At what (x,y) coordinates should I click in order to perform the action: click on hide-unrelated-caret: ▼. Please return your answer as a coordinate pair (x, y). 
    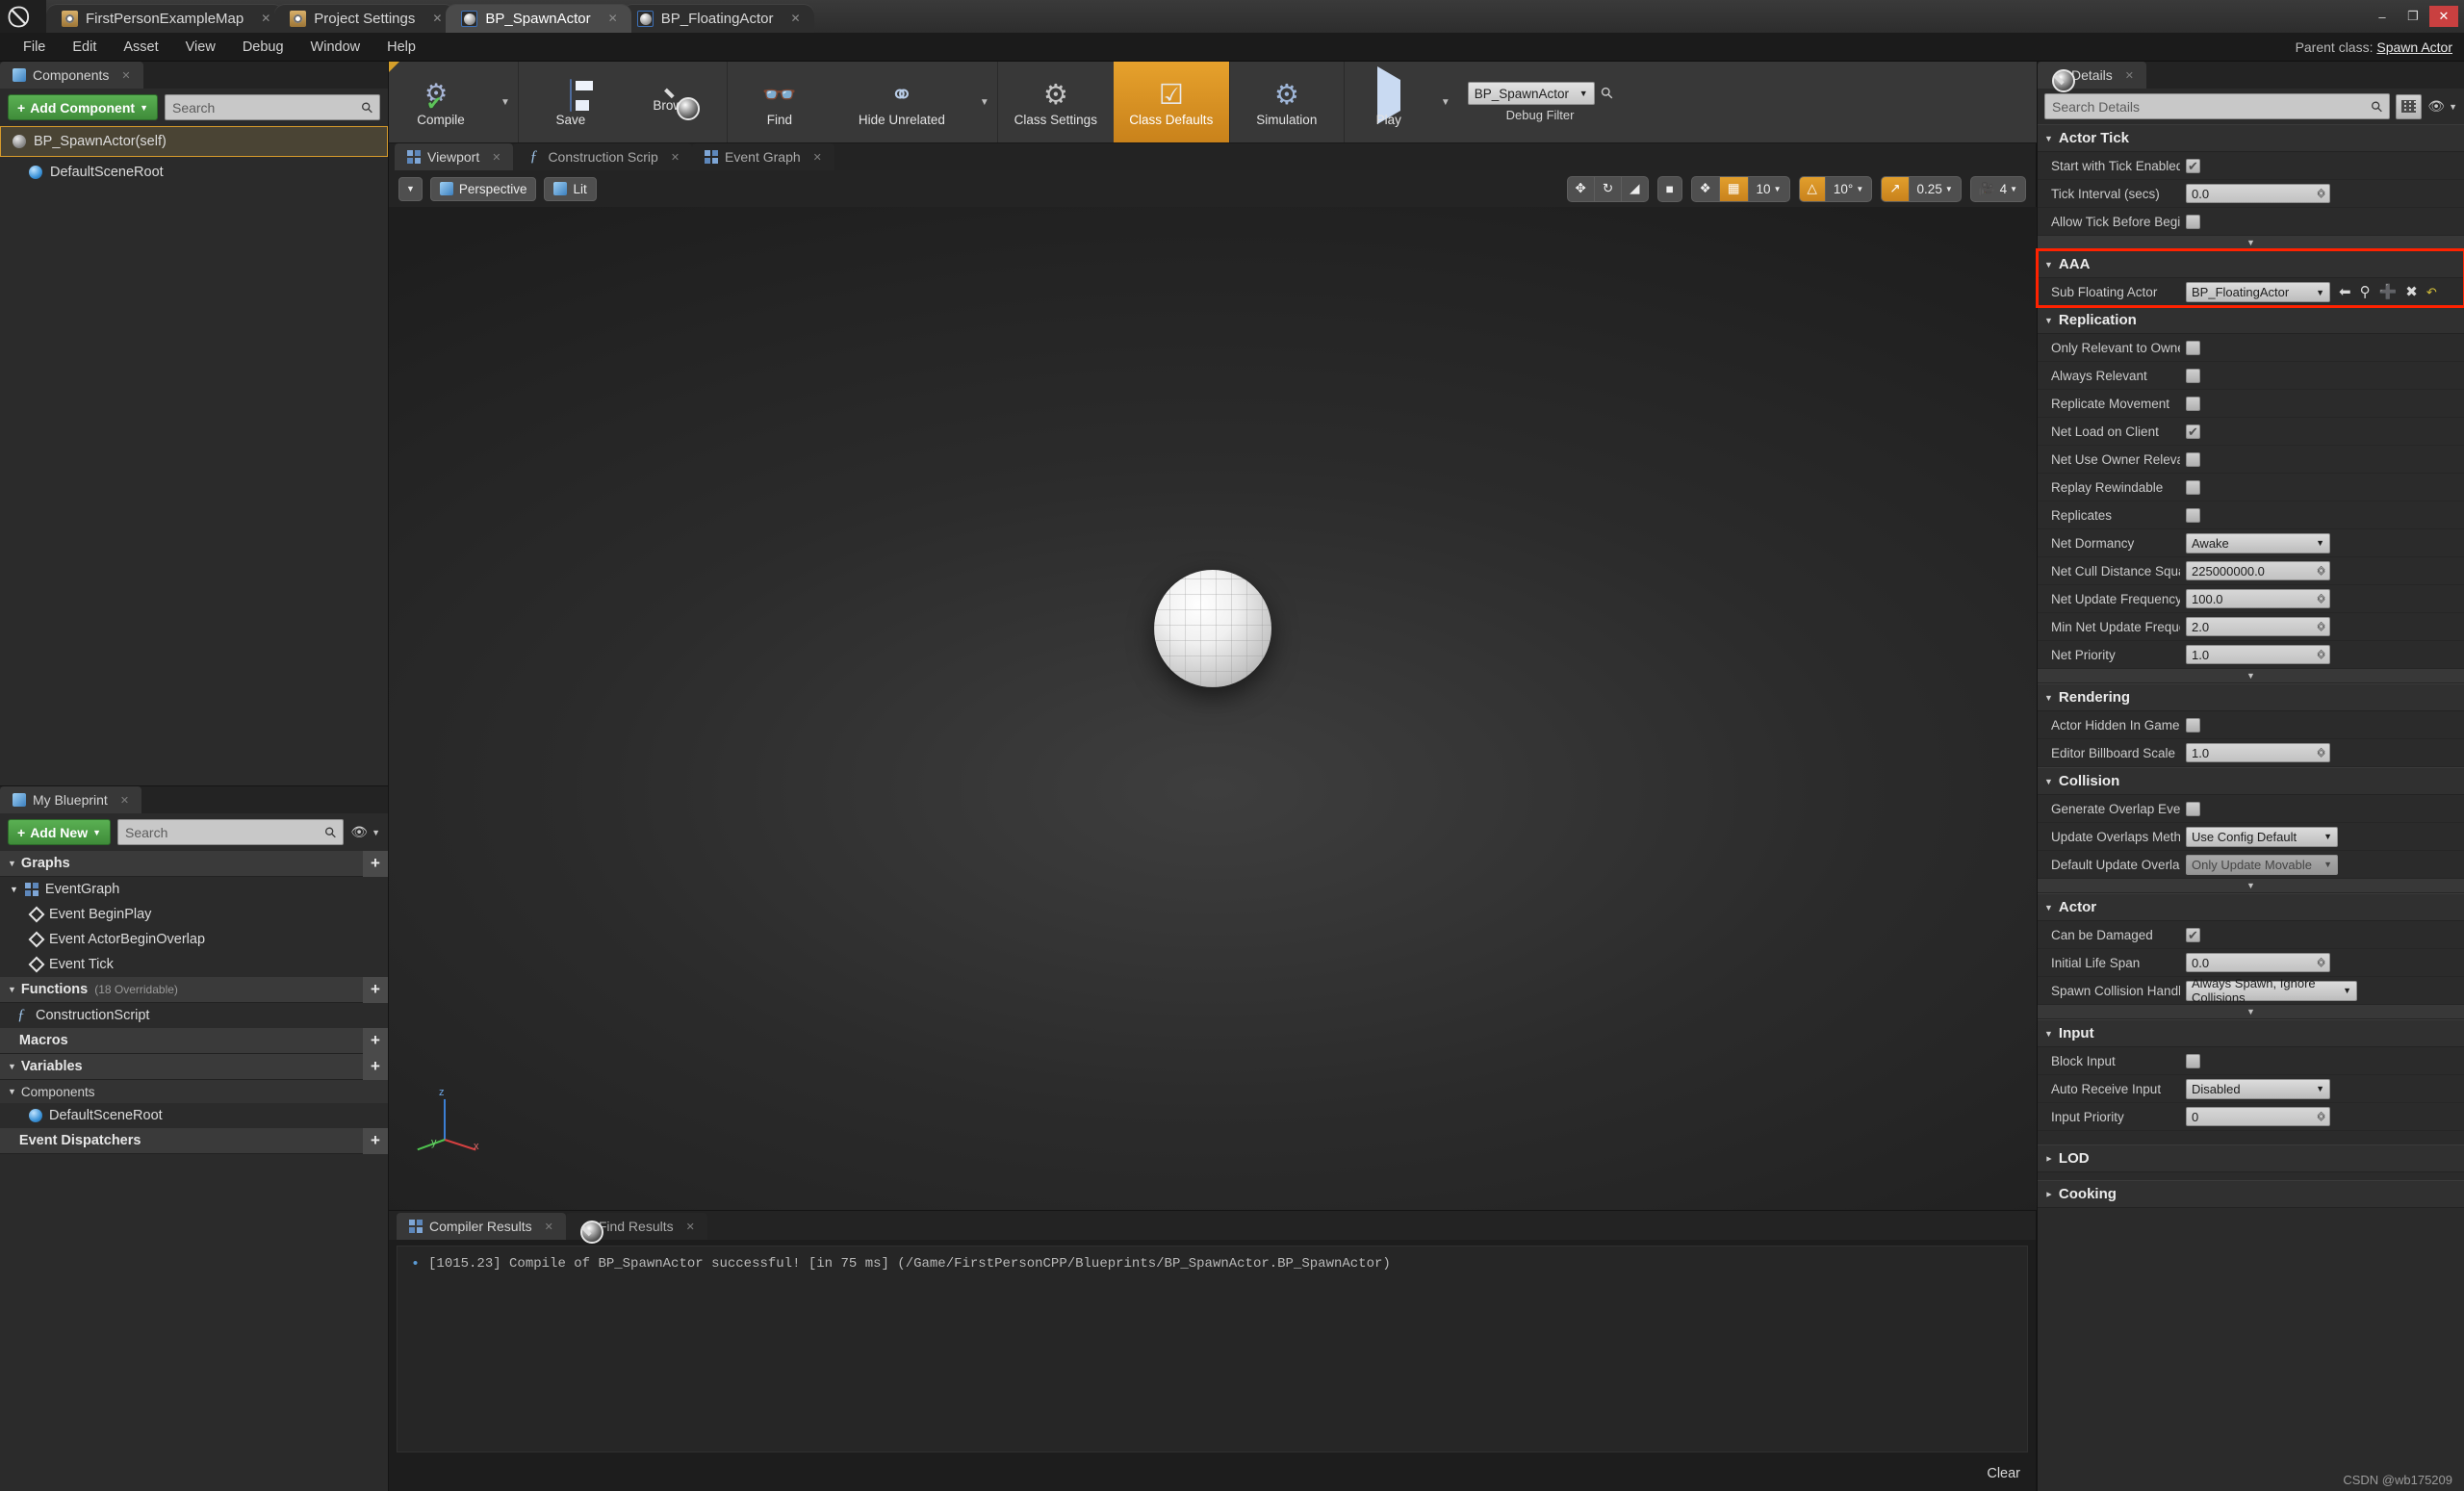
    Looking at the image, I should click on (984, 102).